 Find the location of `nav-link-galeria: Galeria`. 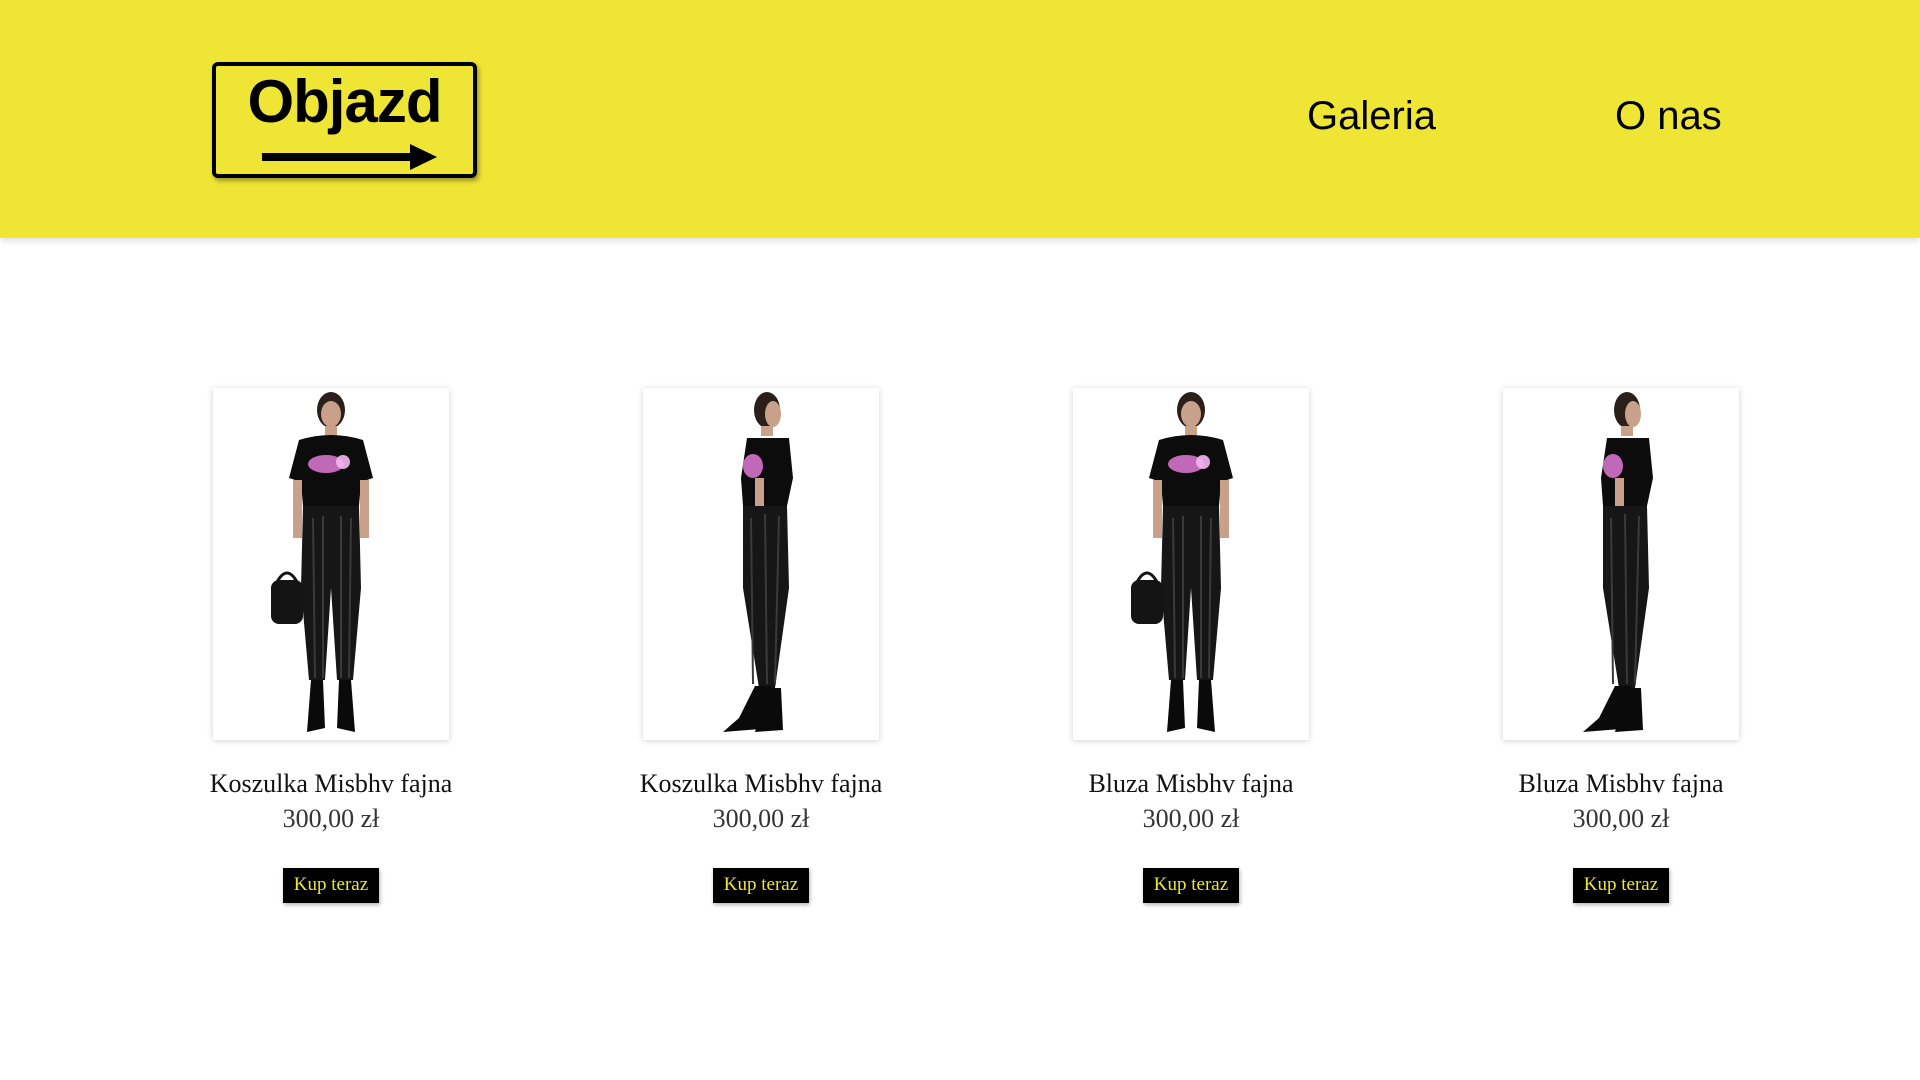

nav-link-galeria: Galeria is located at coordinates (1371, 116).